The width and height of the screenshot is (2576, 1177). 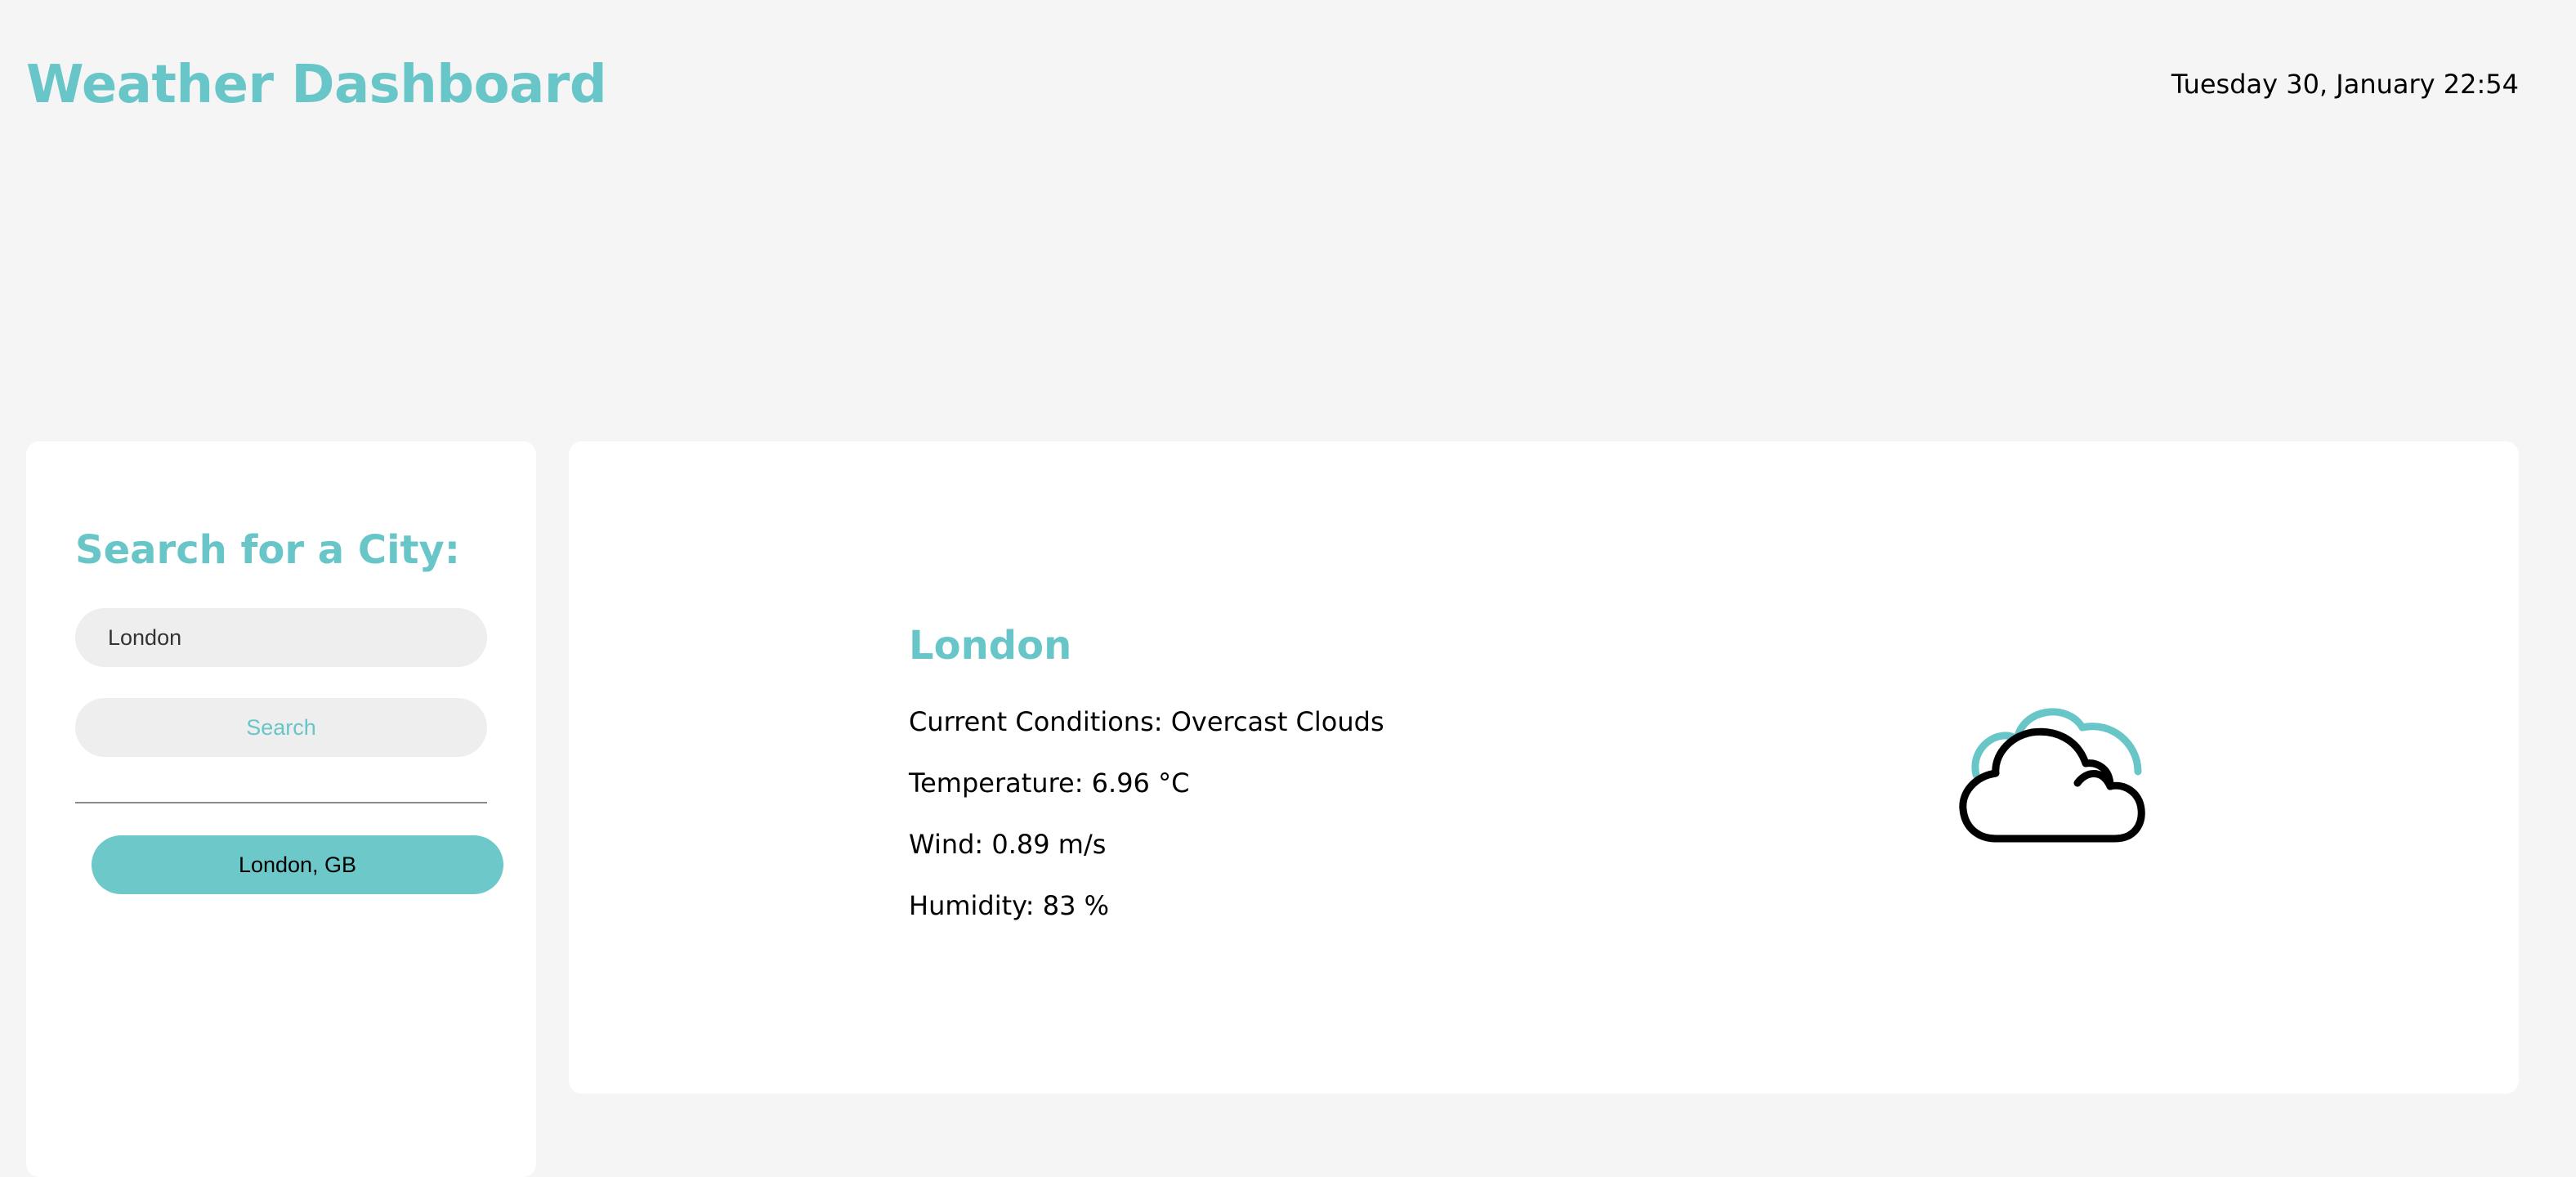 What do you see at coordinates (1146, 721) in the screenshot?
I see `current-conditions: Current Conditions: Overcast Clouds` at bounding box center [1146, 721].